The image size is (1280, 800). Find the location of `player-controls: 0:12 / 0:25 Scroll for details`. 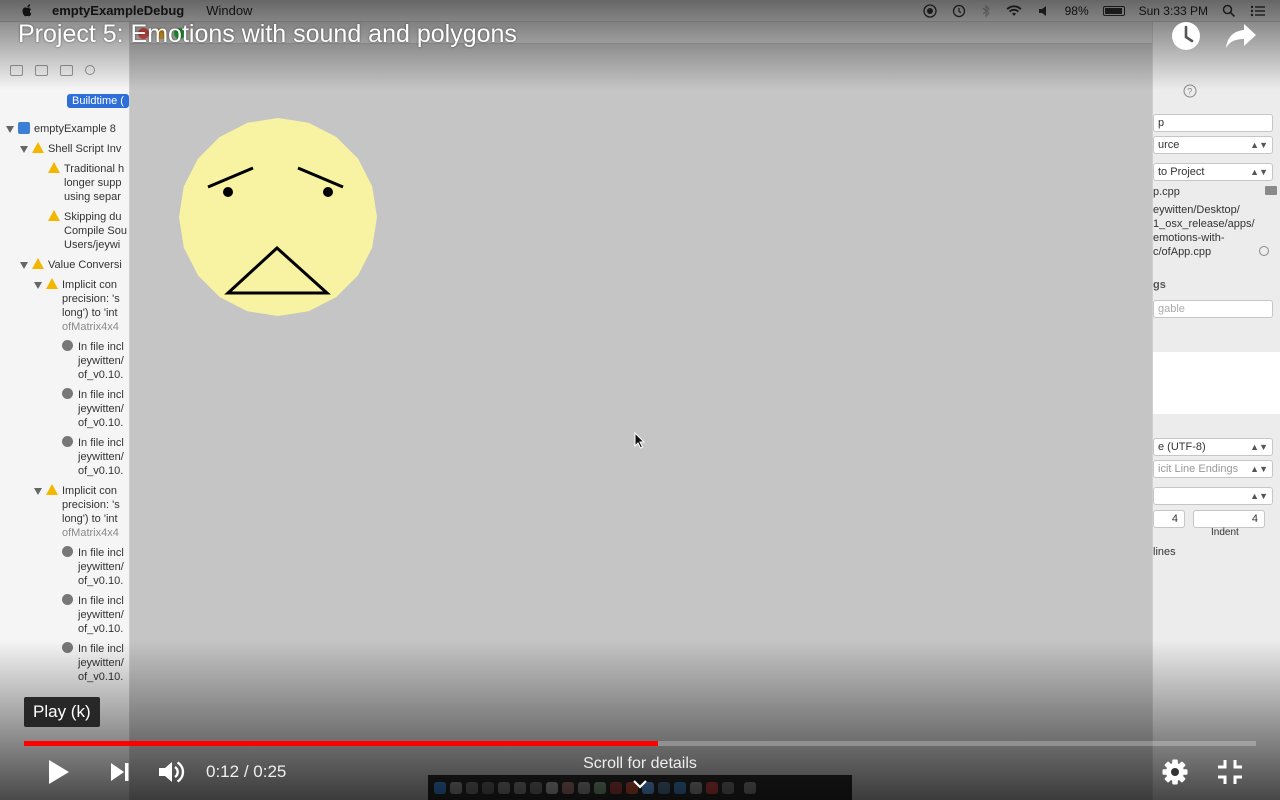

player-controls: 0:12 / 0:25 Scroll for details is located at coordinates (640, 774).